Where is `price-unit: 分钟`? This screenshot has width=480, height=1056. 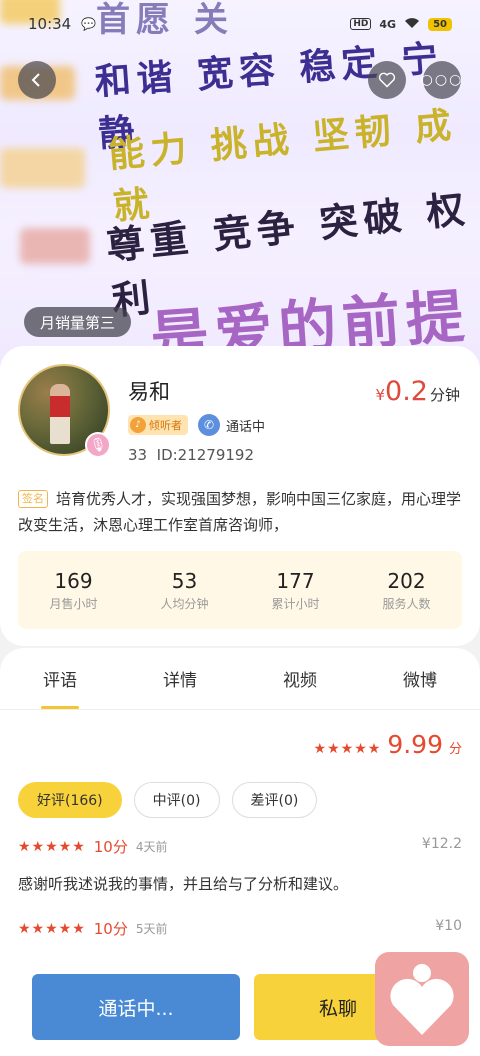
price-unit: 分钟 is located at coordinates (444, 395).